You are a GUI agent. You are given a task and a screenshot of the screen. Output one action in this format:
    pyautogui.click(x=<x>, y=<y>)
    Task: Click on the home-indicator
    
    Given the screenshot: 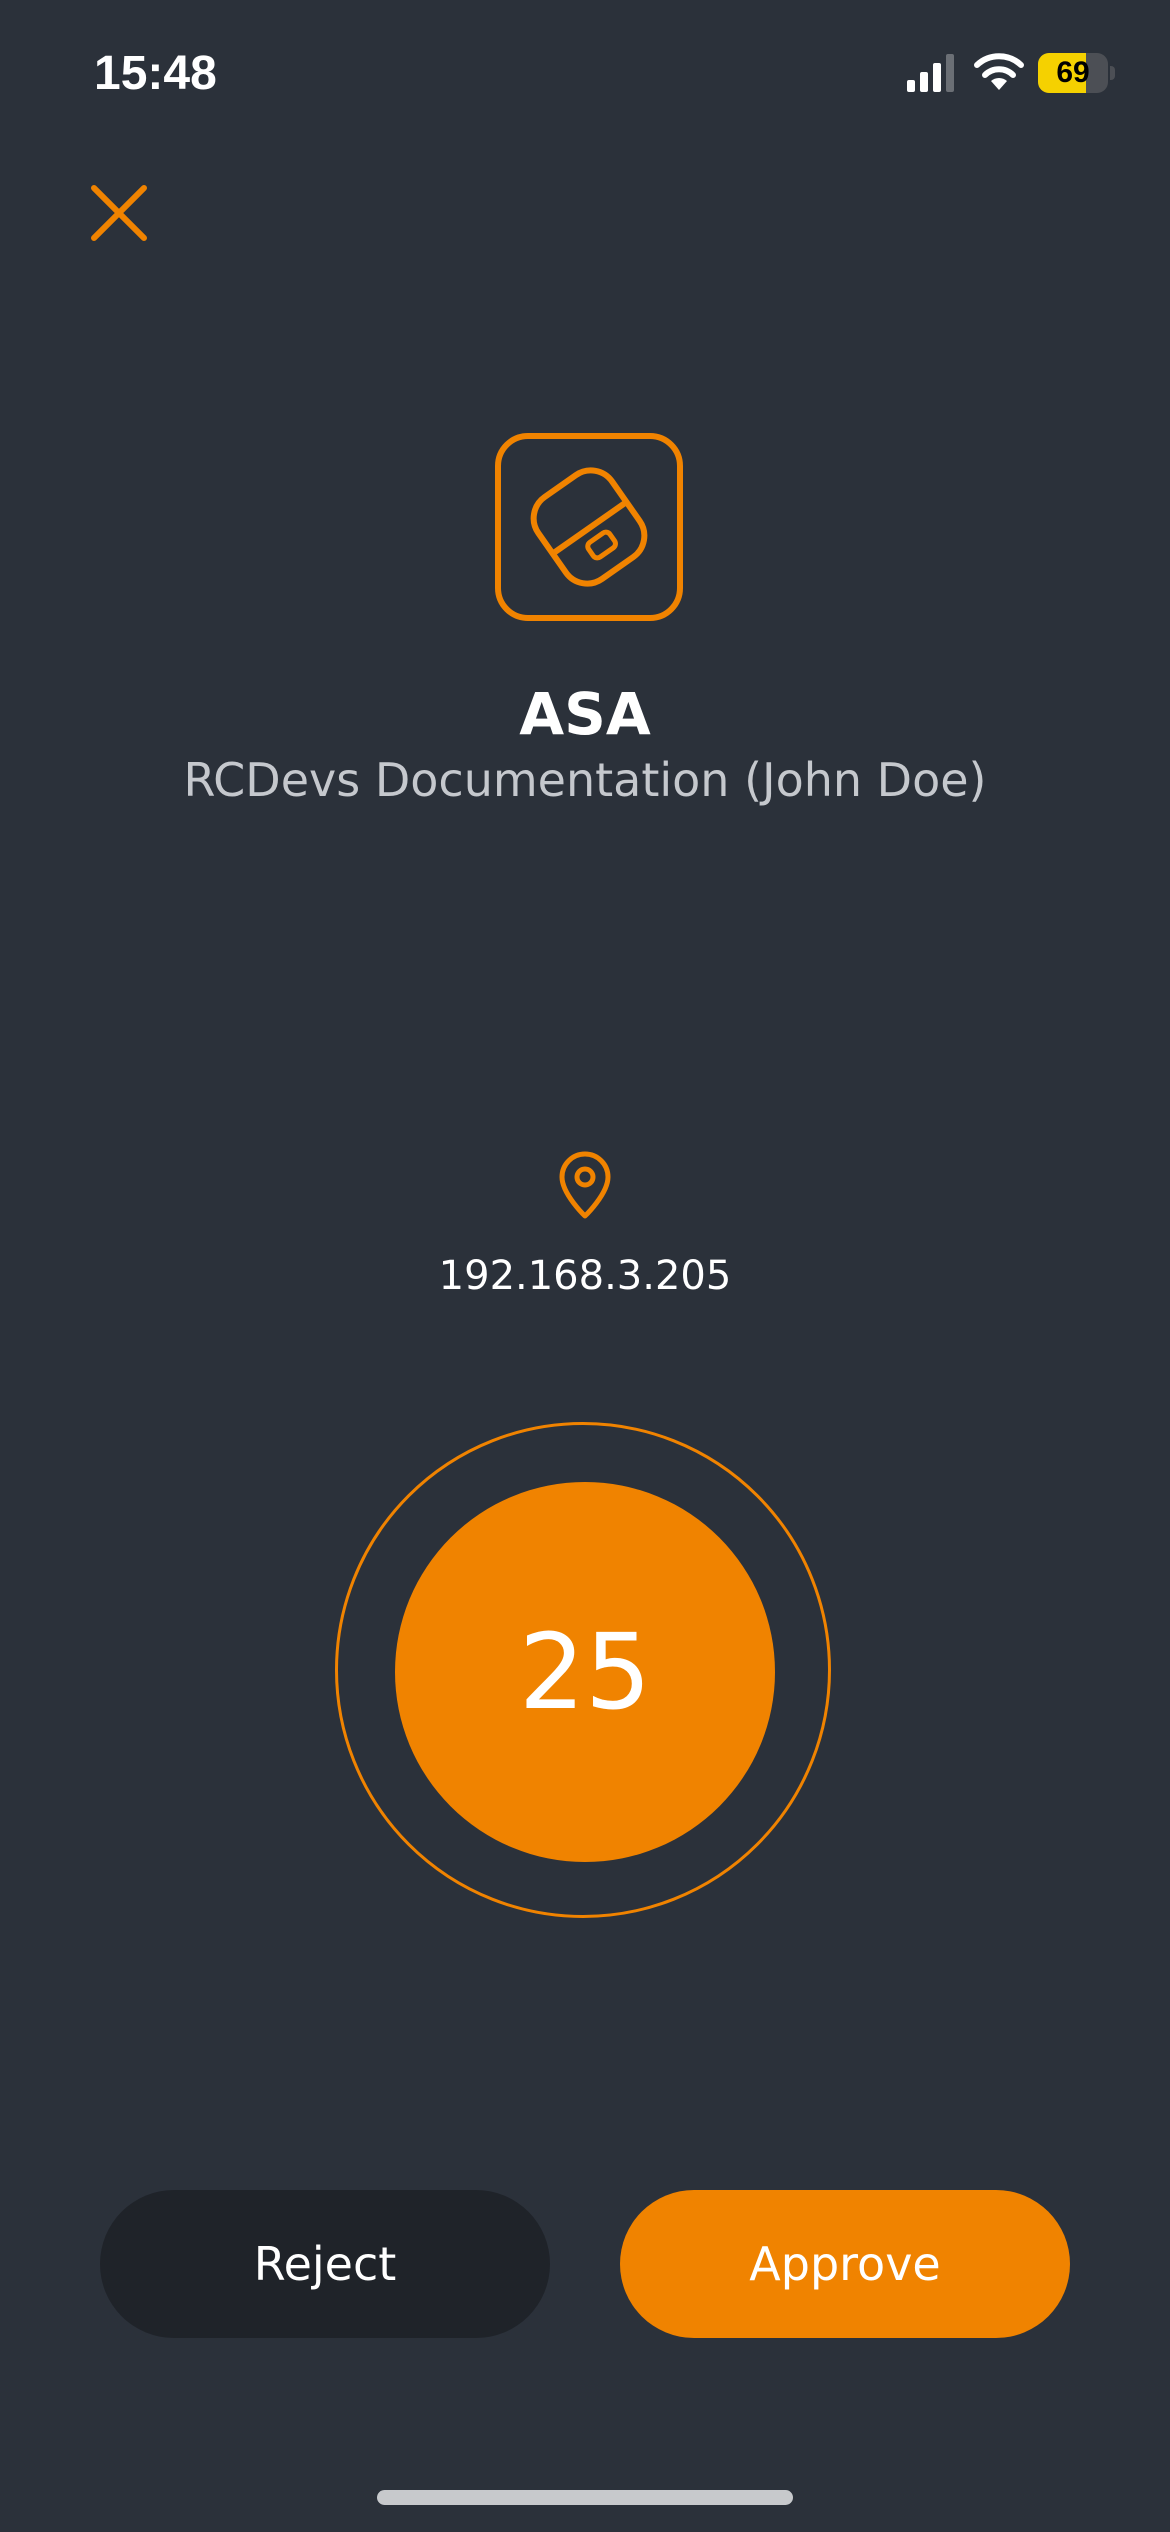 What is the action you would take?
    pyautogui.click(x=585, y=2497)
    